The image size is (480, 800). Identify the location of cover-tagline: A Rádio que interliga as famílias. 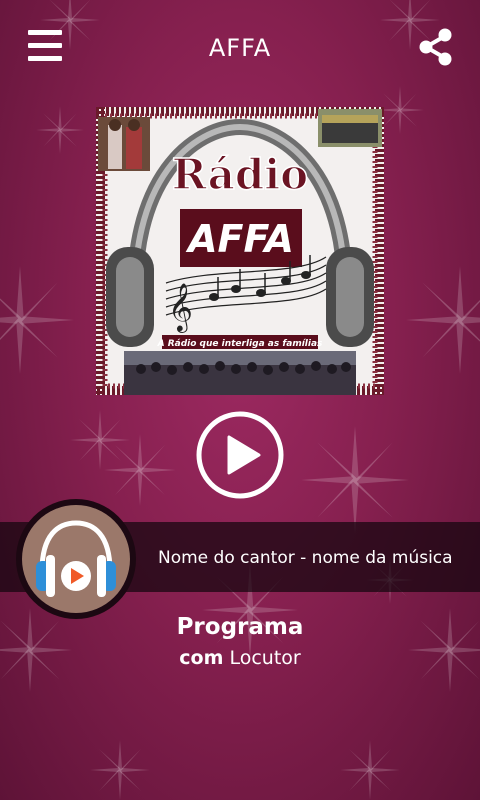
(240, 344).